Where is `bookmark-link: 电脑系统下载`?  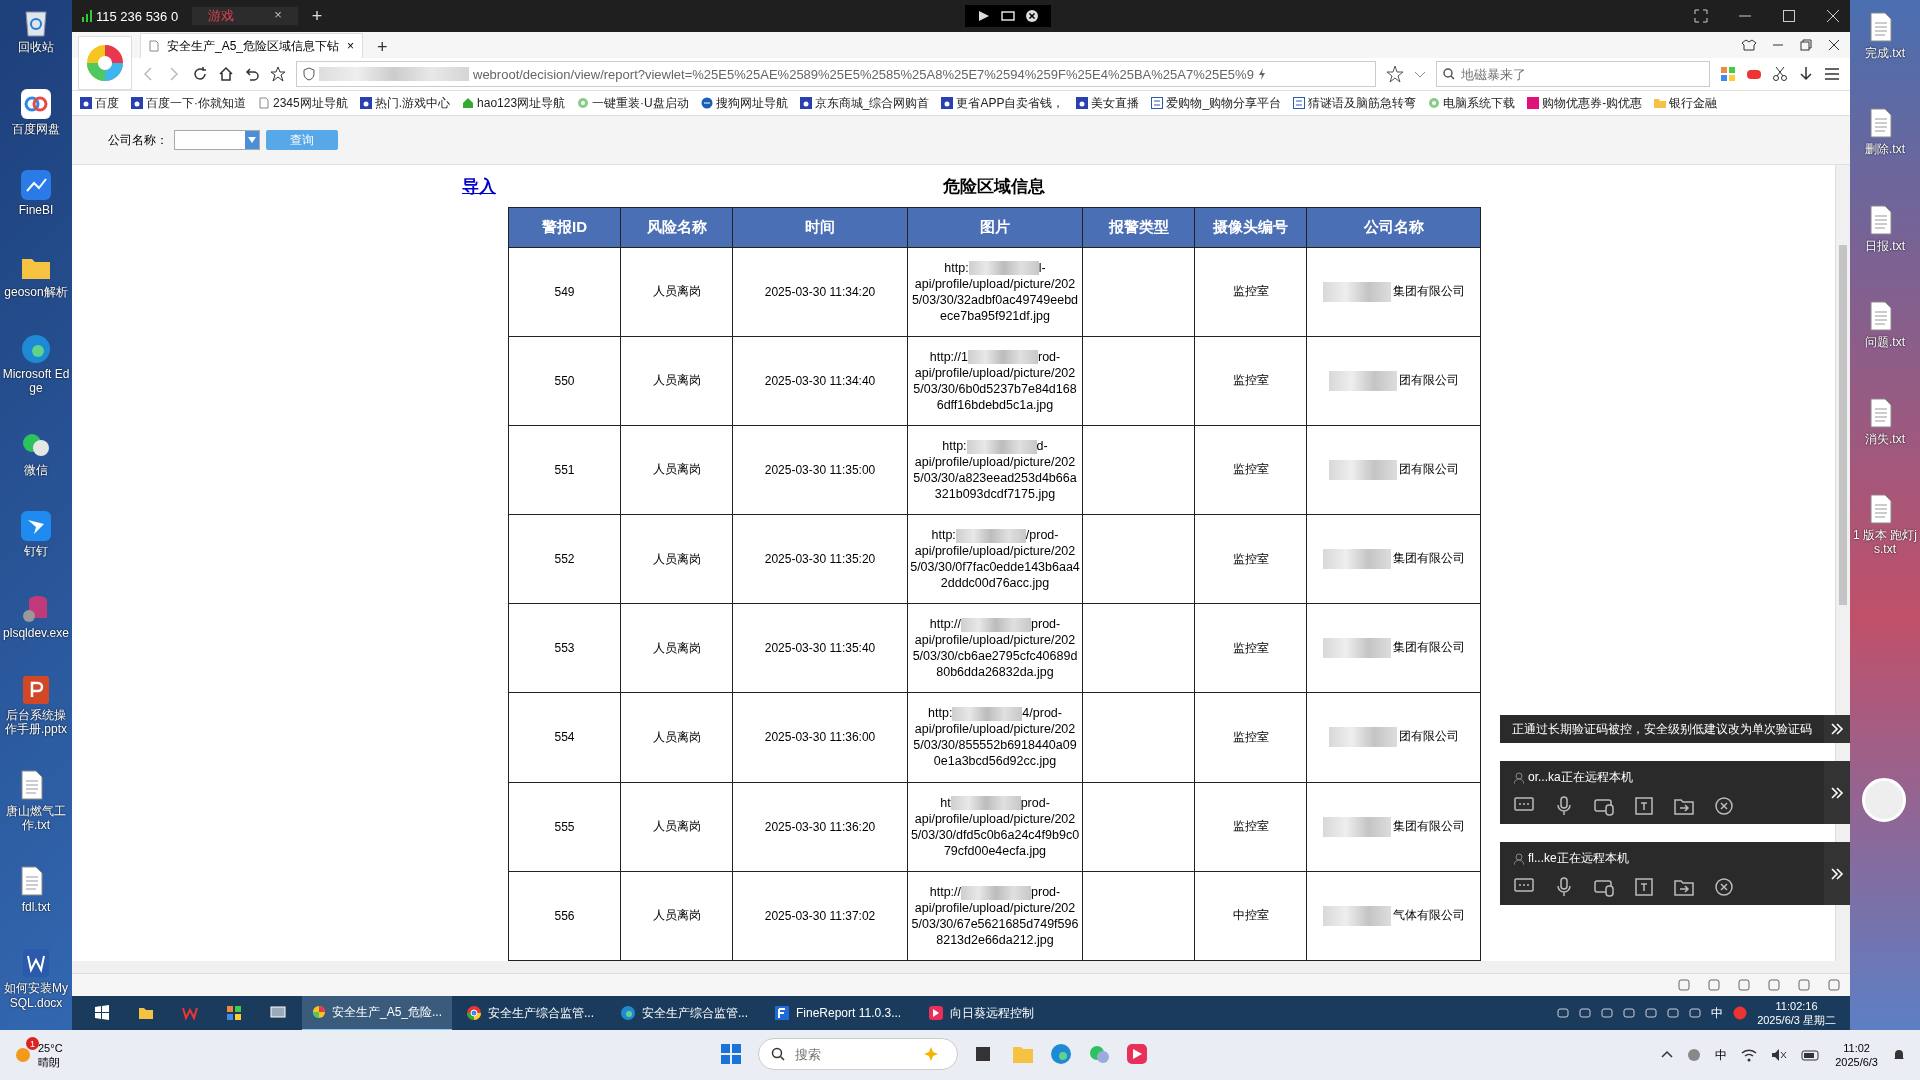 bookmark-link: 电脑系统下载 is located at coordinates (1472, 103).